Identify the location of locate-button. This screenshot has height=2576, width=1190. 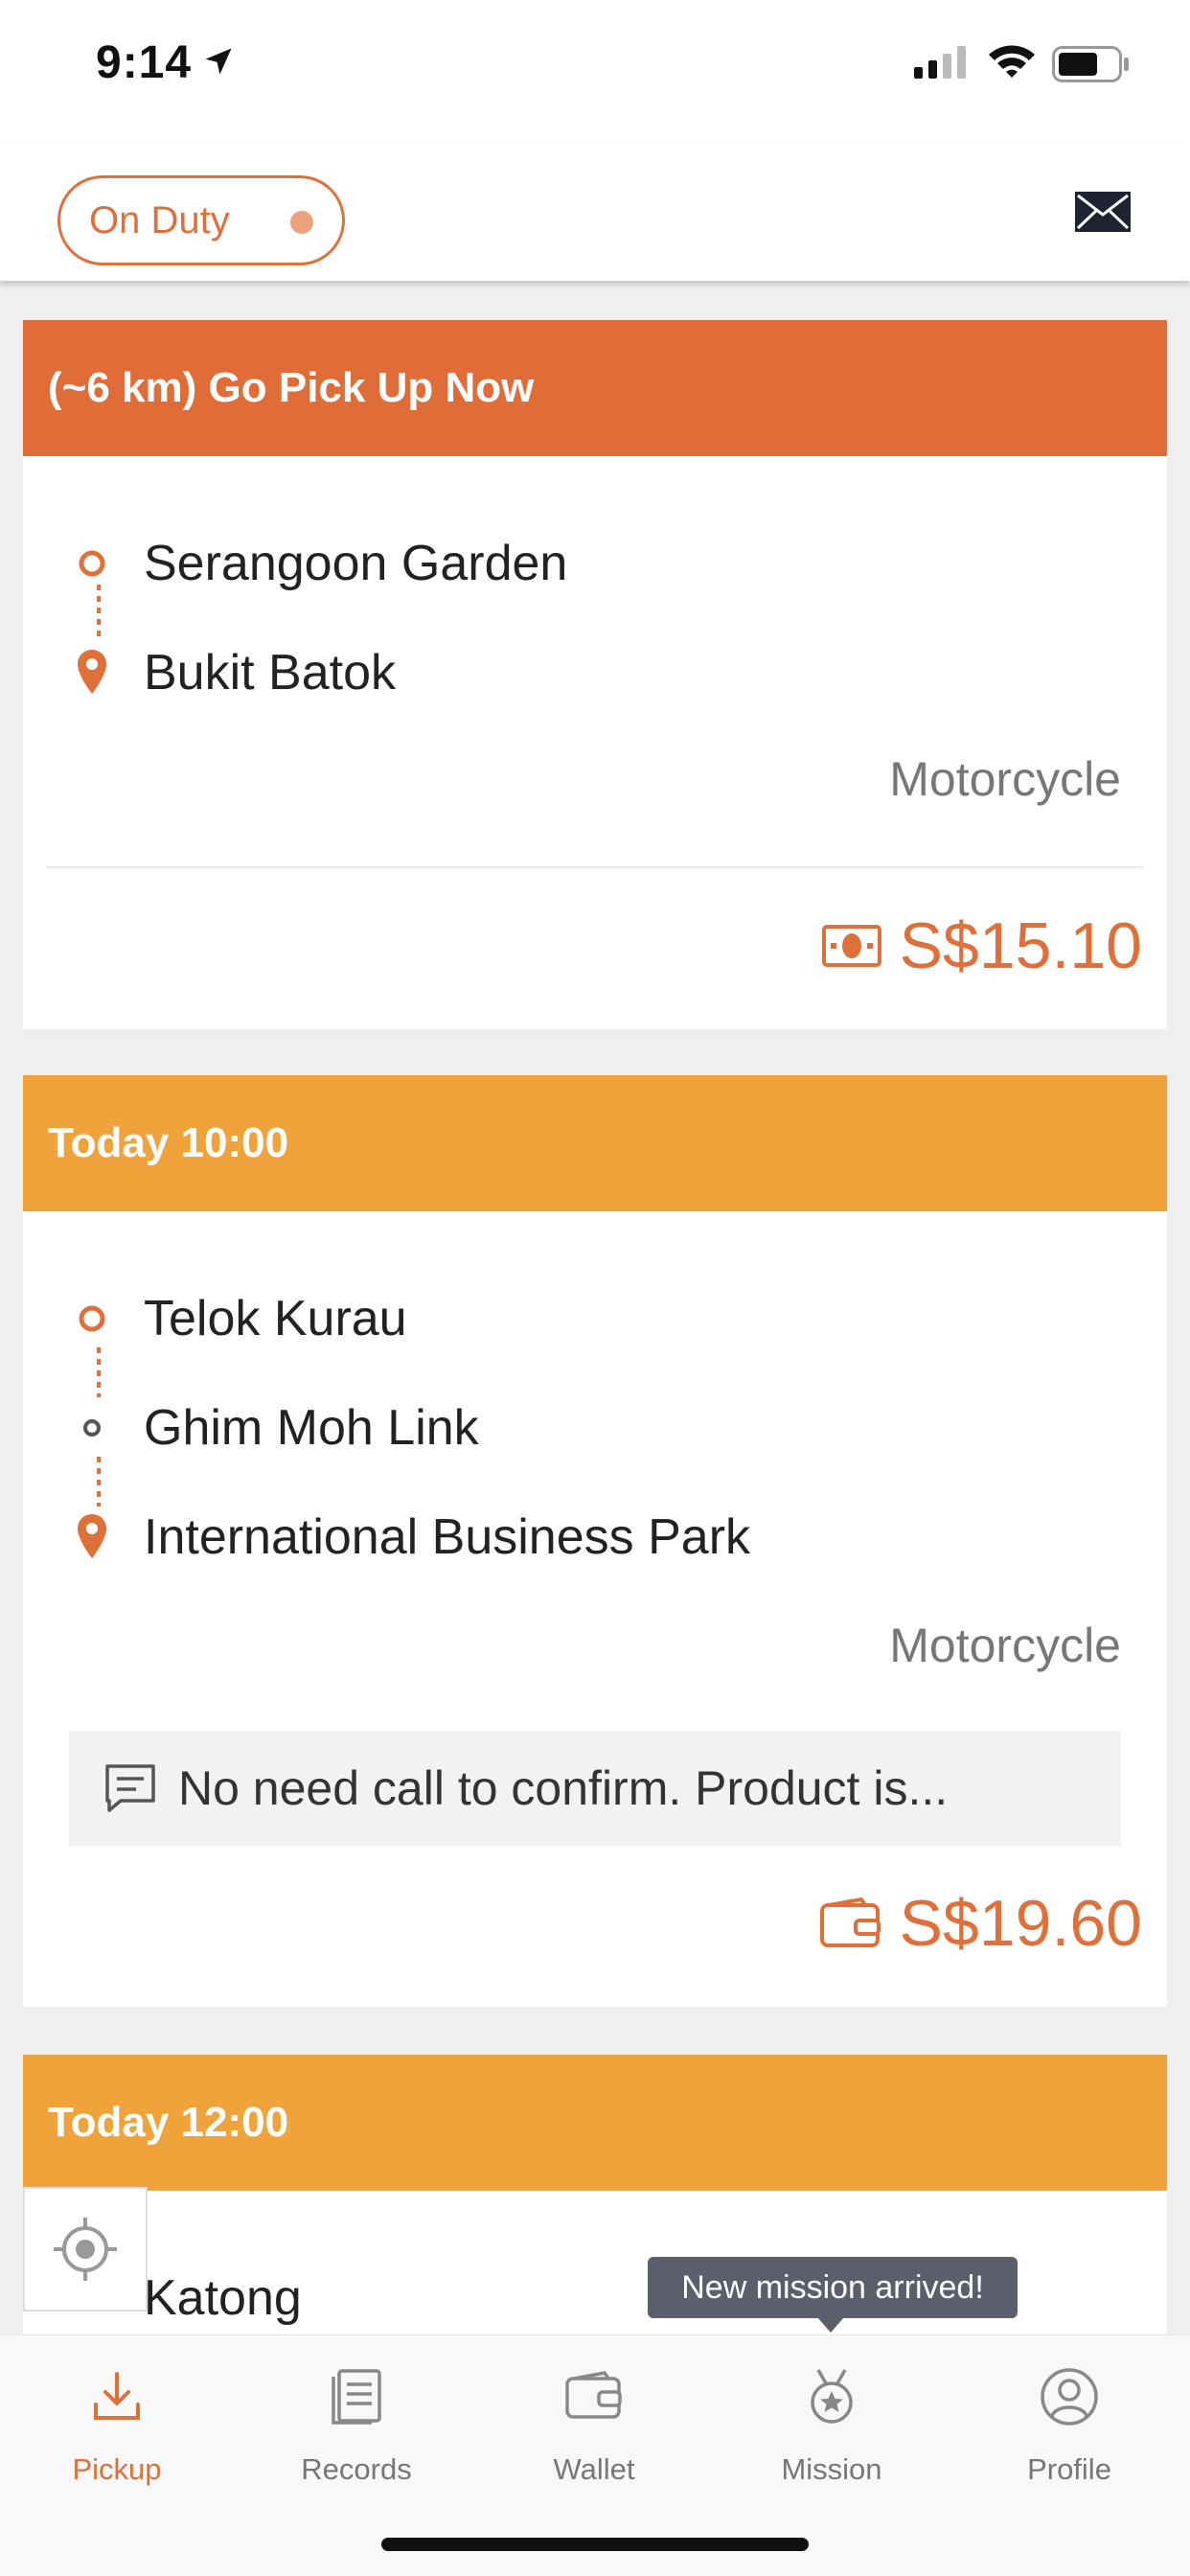
(86, 2249).